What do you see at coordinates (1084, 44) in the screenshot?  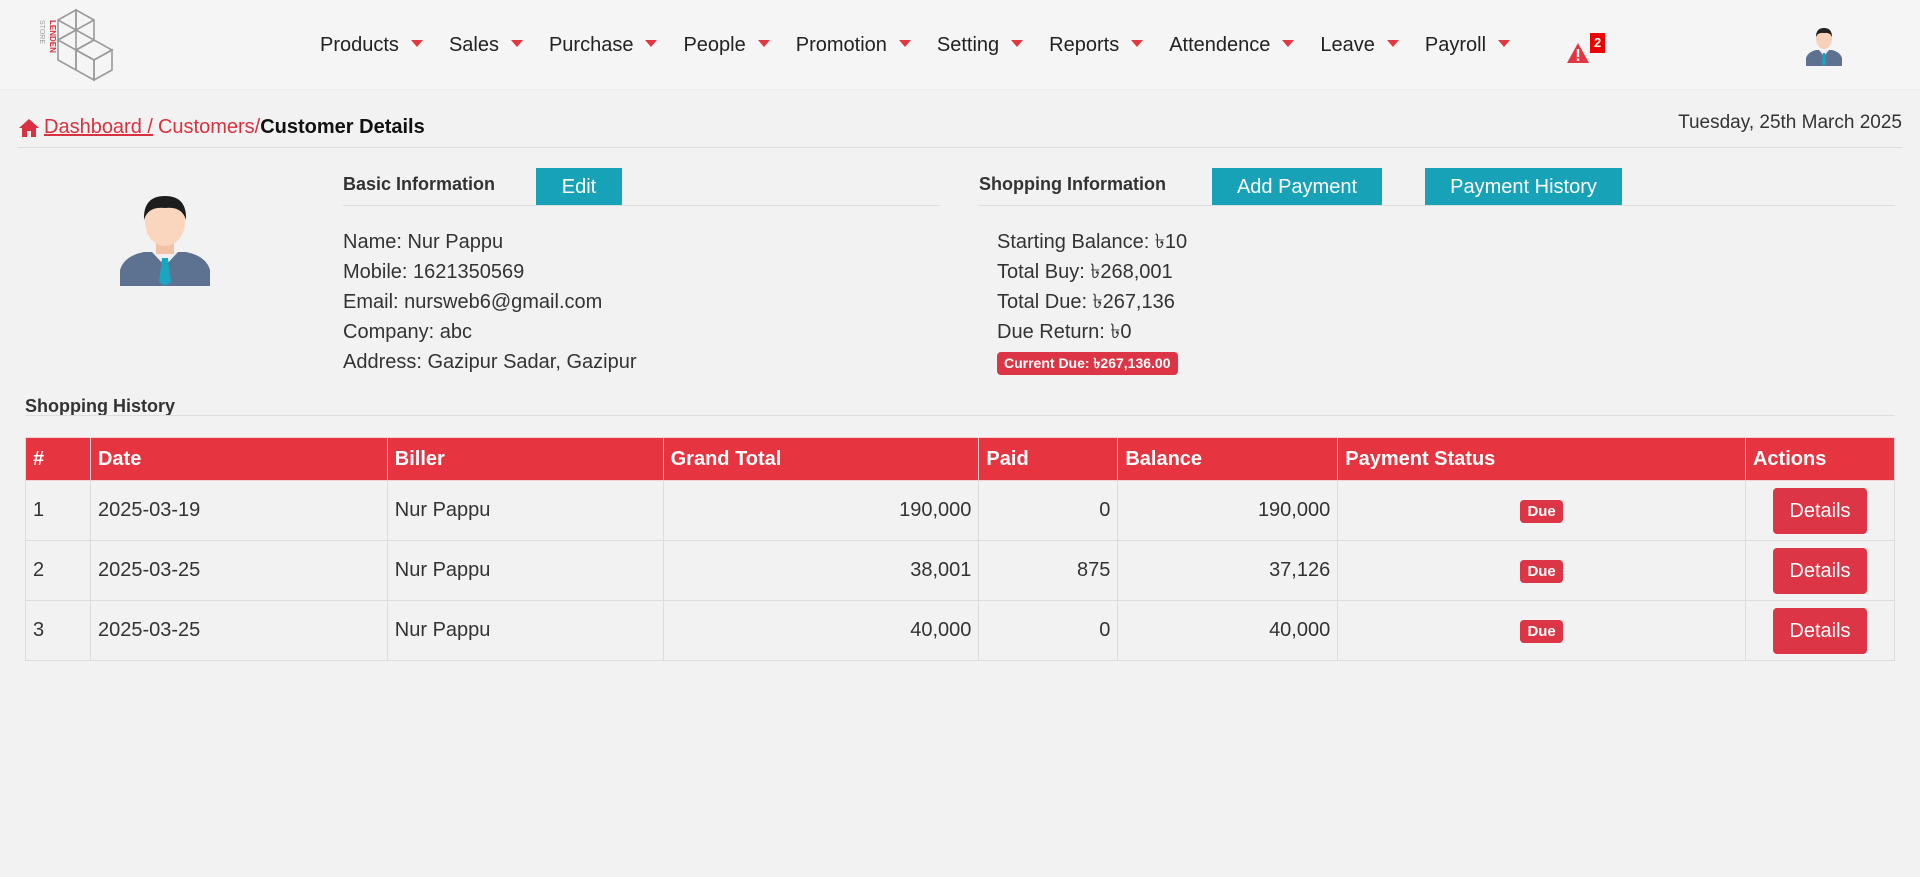 I see `nav-reports-label: Reports` at bounding box center [1084, 44].